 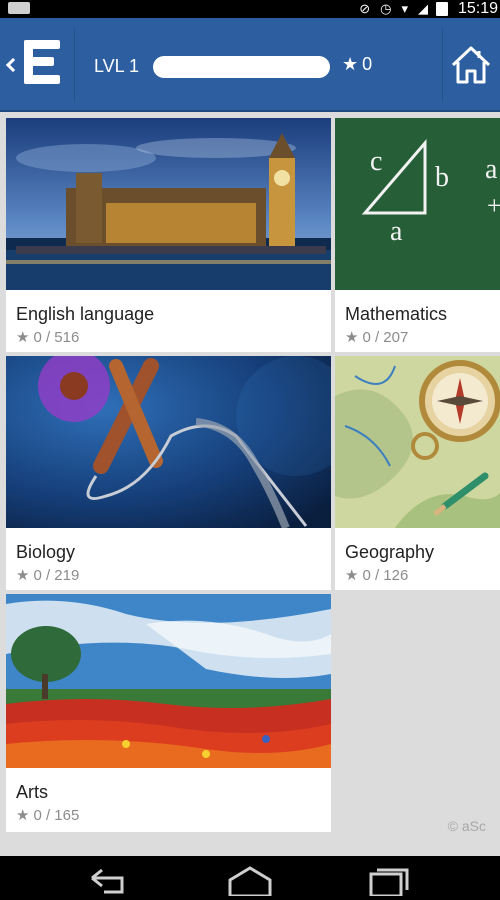 I want to click on biology-image, so click(x=168, y=442).